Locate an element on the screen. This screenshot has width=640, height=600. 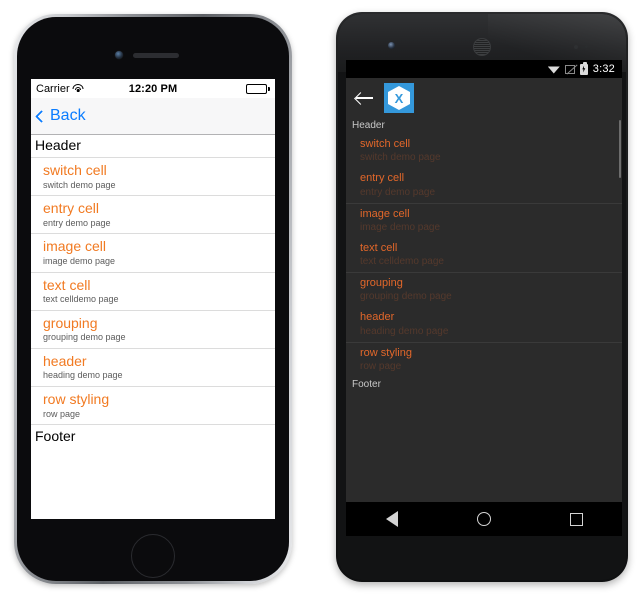
ios-clock: 12:20 PM is located at coordinates (153, 88).